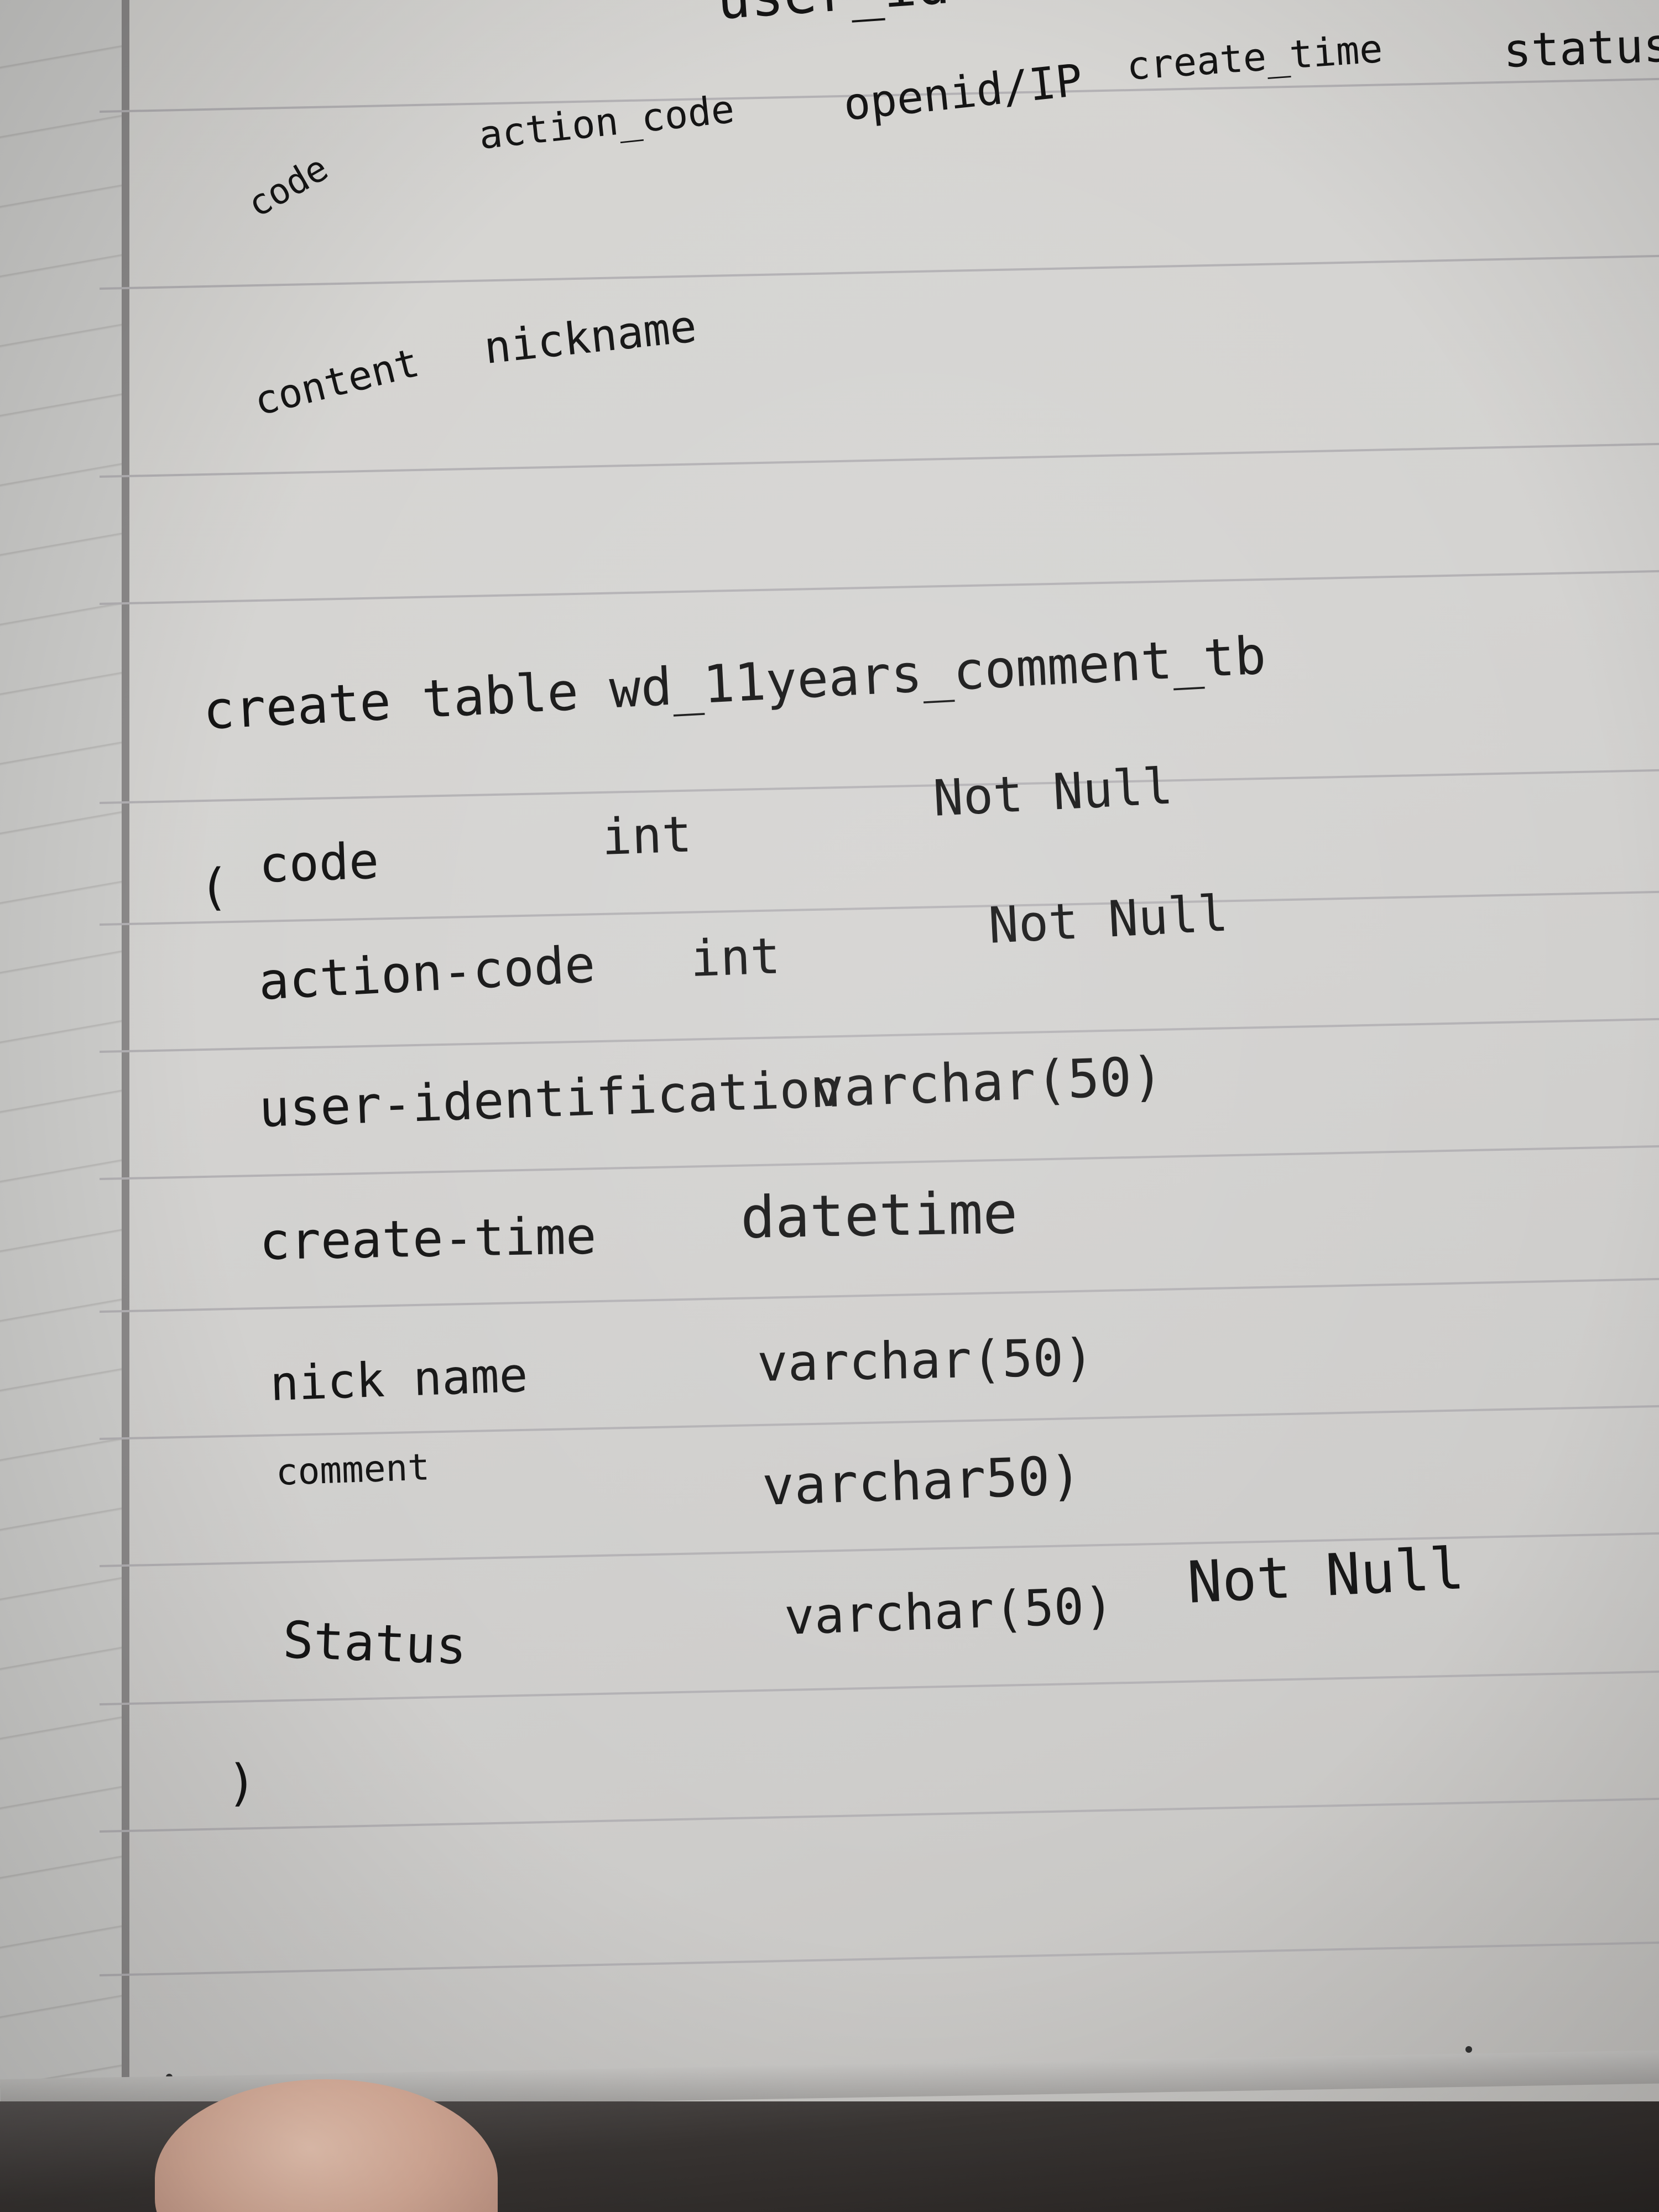 The width and height of the screenshot is (1659, 2212). What do you see at coordinates (922, 1481) in the screenshot?
I see `field-type: varchar50)` at bounding box center [922, 1481].